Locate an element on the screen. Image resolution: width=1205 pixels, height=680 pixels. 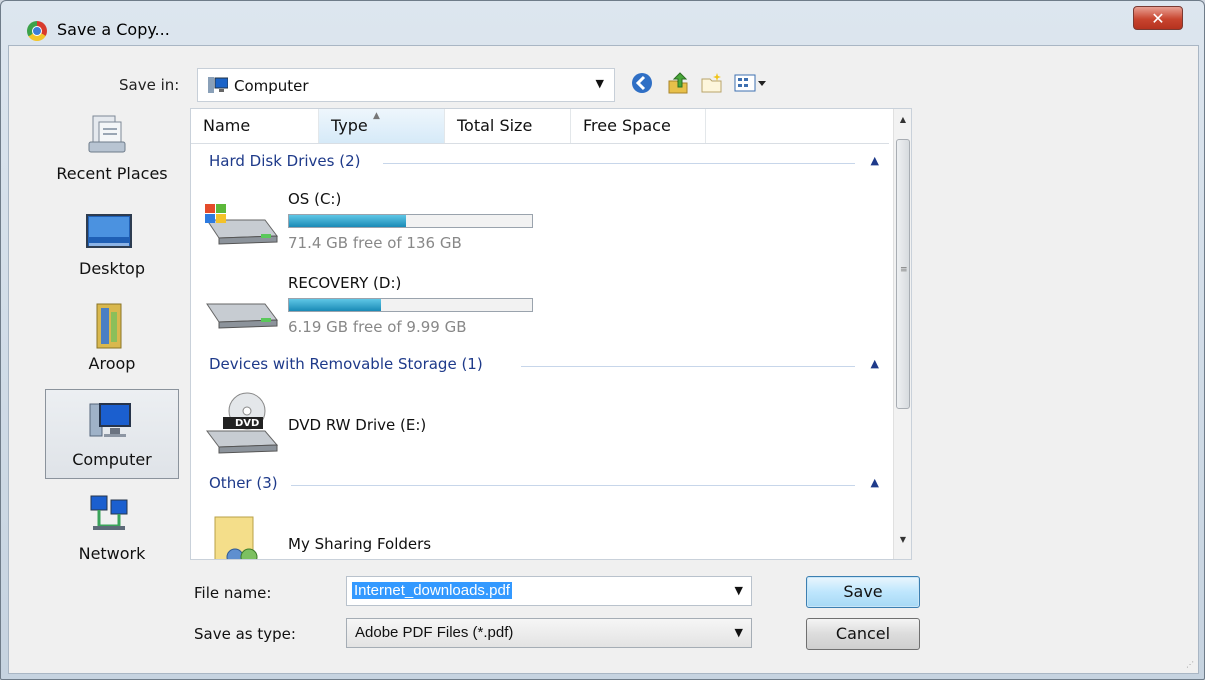
scroll-thumb: ≡ is located at coordinates (903, 274).